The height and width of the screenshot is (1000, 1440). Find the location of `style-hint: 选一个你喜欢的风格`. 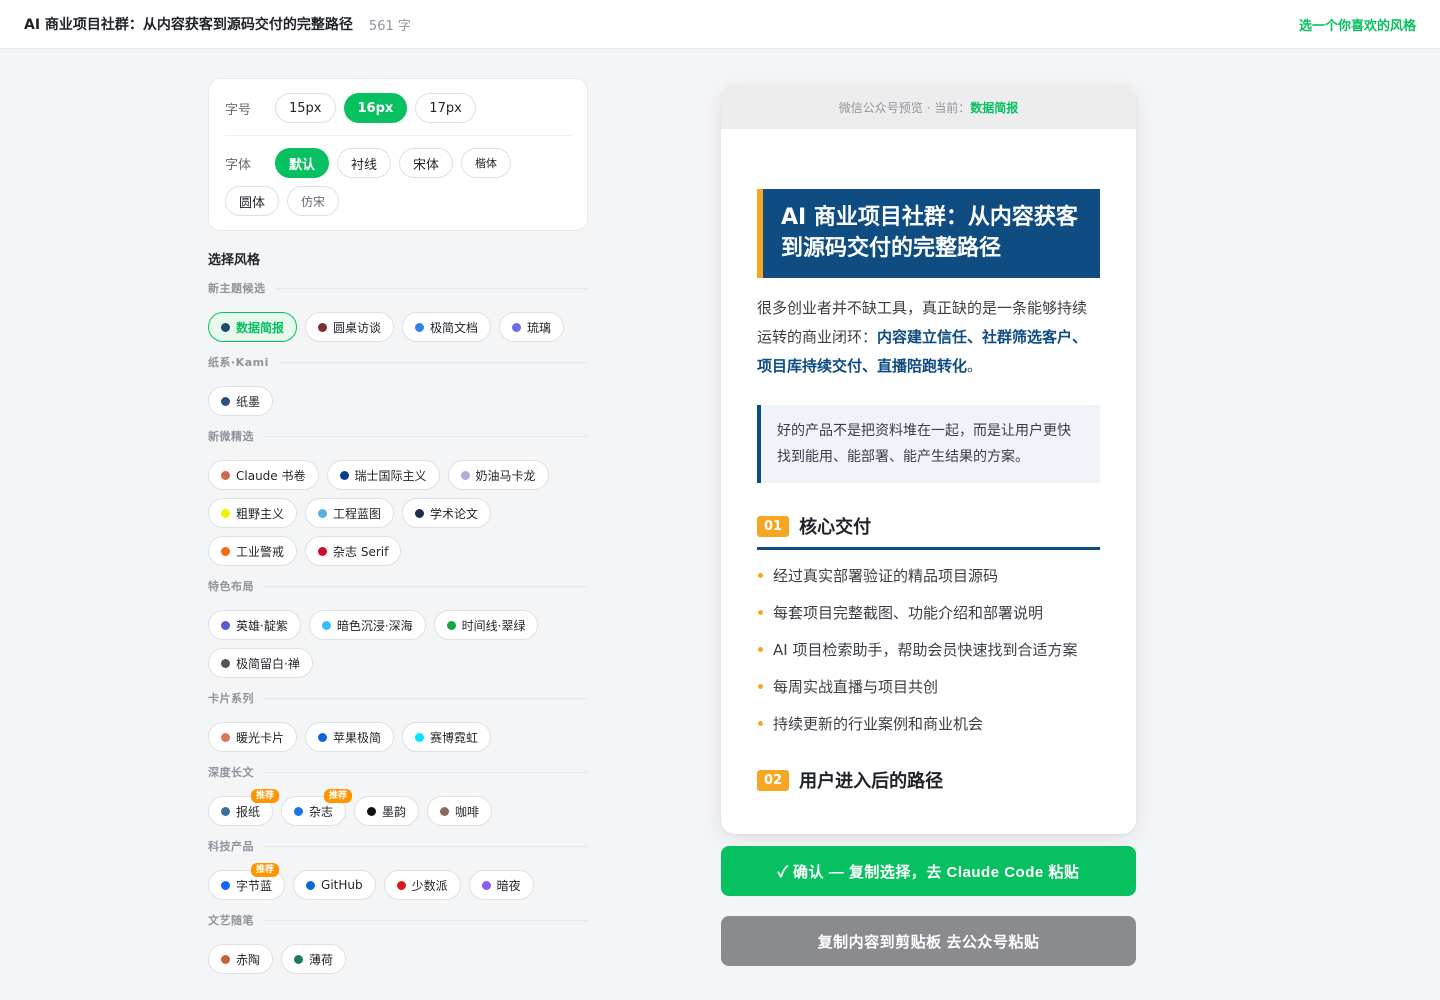

style-hint: 选一个你喜欢的风格 is located at coordinates (1357, 26).